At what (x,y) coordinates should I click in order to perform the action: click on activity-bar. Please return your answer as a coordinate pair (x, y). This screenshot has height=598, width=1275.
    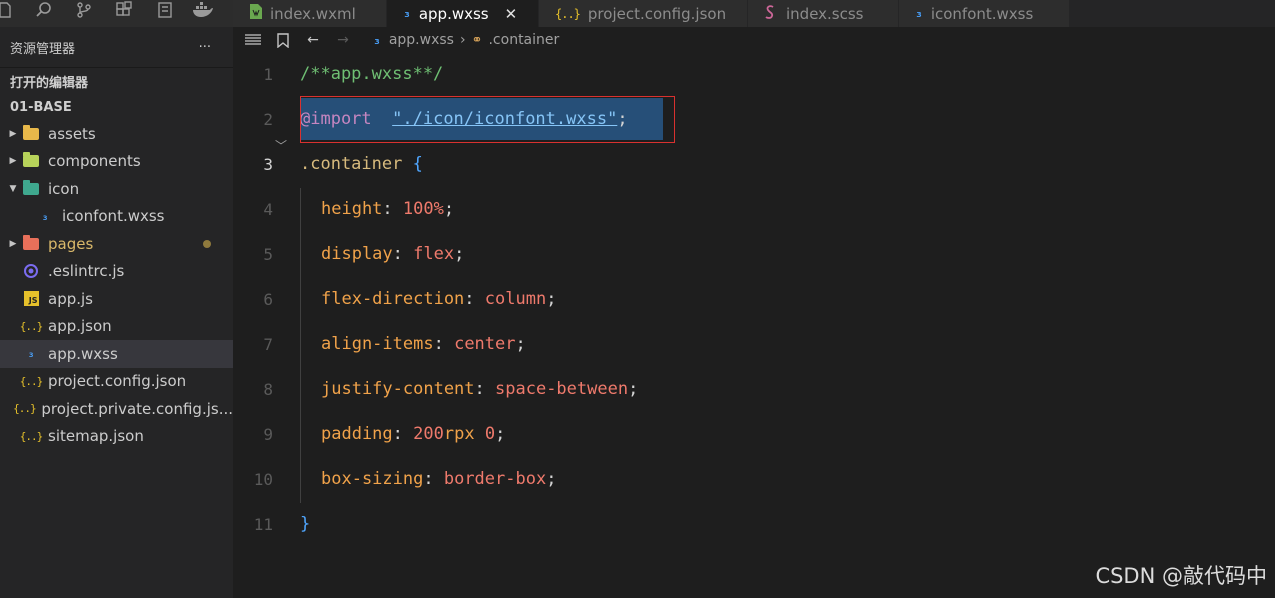
    Looking at the image, I should click on (116, 13).